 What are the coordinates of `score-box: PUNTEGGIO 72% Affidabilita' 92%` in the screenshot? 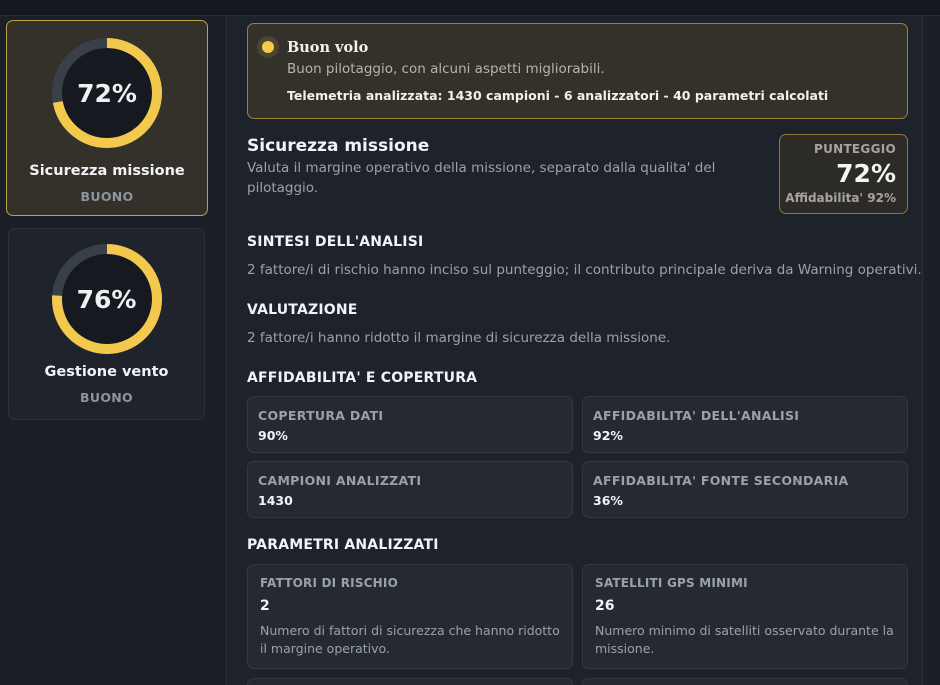 It's located at (843, 174).